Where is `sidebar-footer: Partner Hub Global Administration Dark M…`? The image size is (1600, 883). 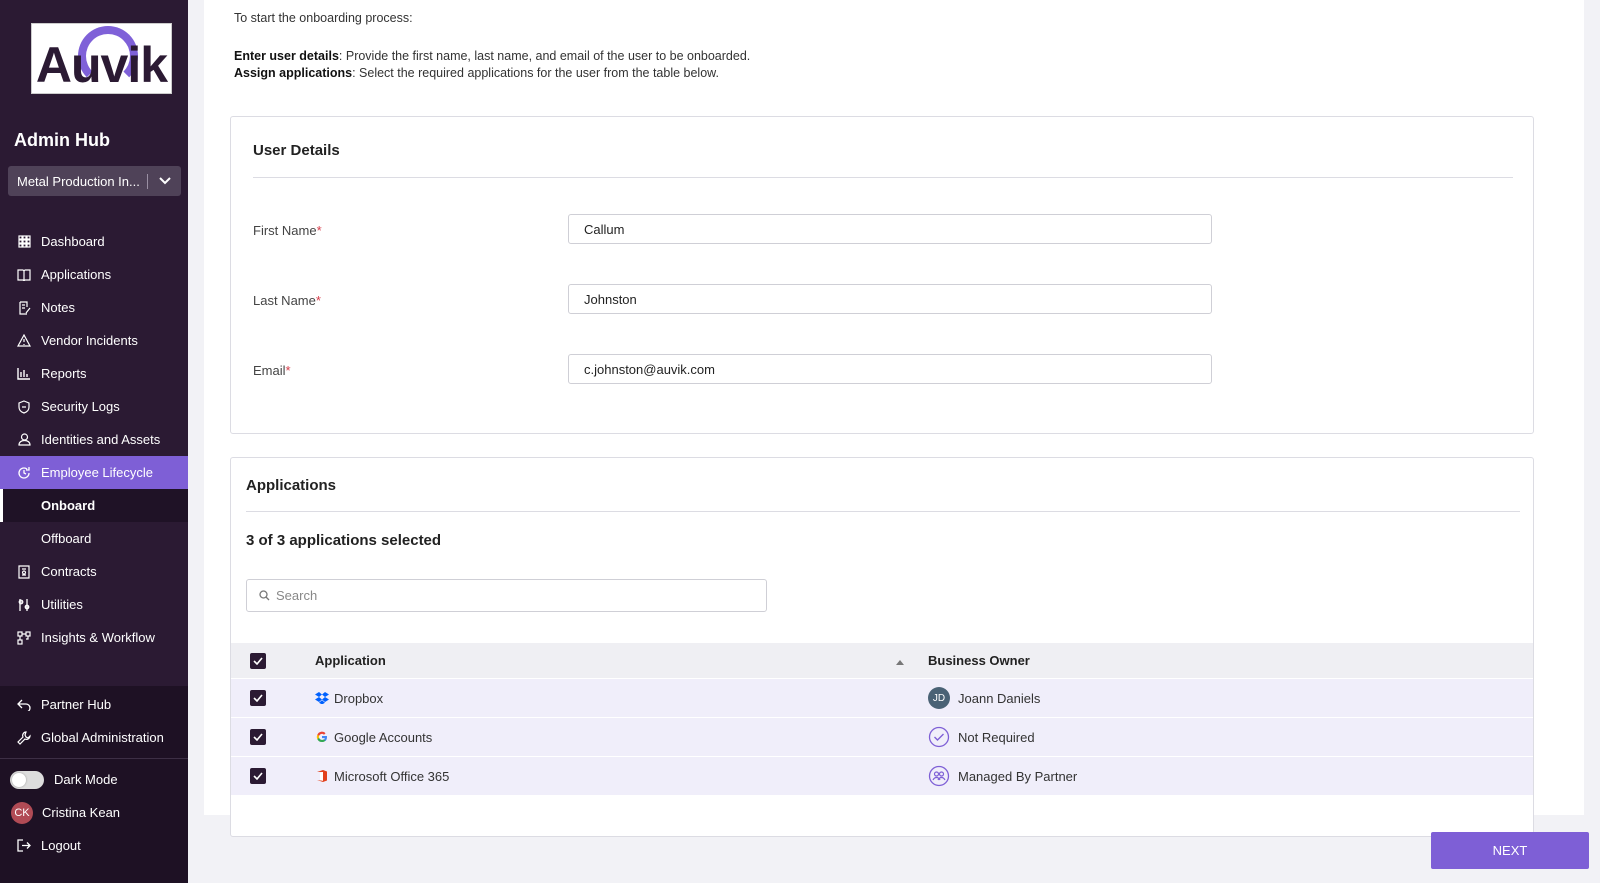
sidebar-footer: Partner Hub Global Administration Dark M… is located at coordinates (94, 784).